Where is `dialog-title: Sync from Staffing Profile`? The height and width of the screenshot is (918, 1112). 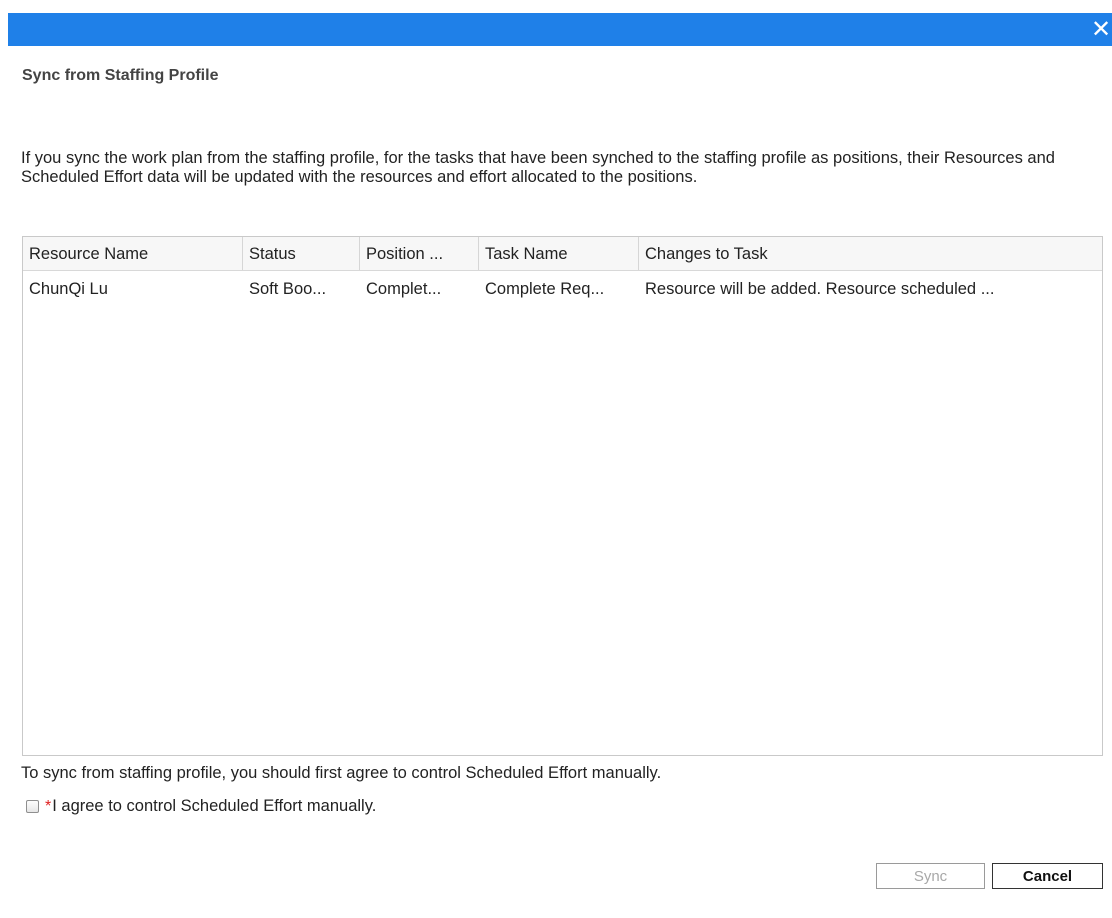
dialog-title: Sync from Staffing Profile is located at coordinates (120, 75).